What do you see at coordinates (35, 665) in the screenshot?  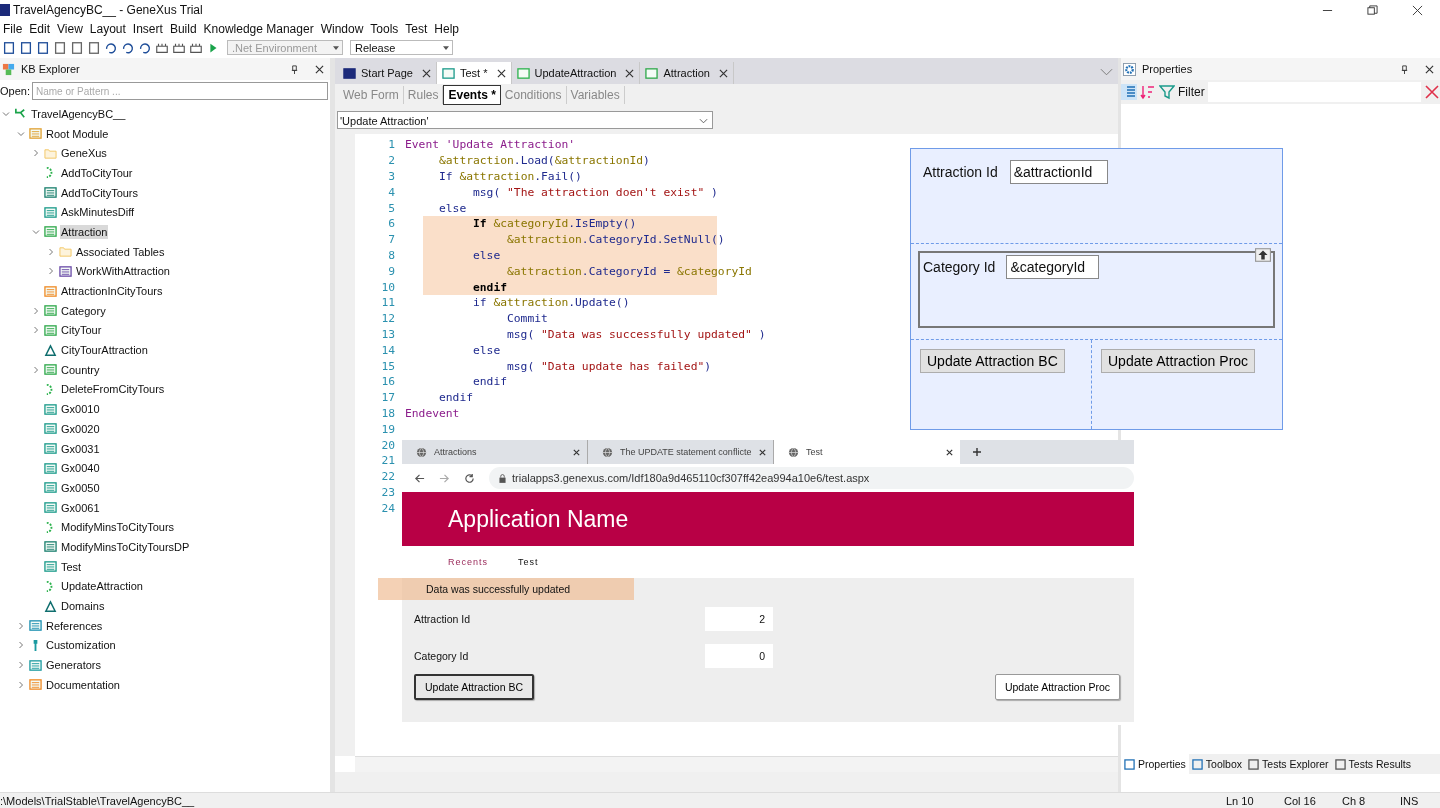 I see `window-grid-icon` at bounding box center [35, 665].